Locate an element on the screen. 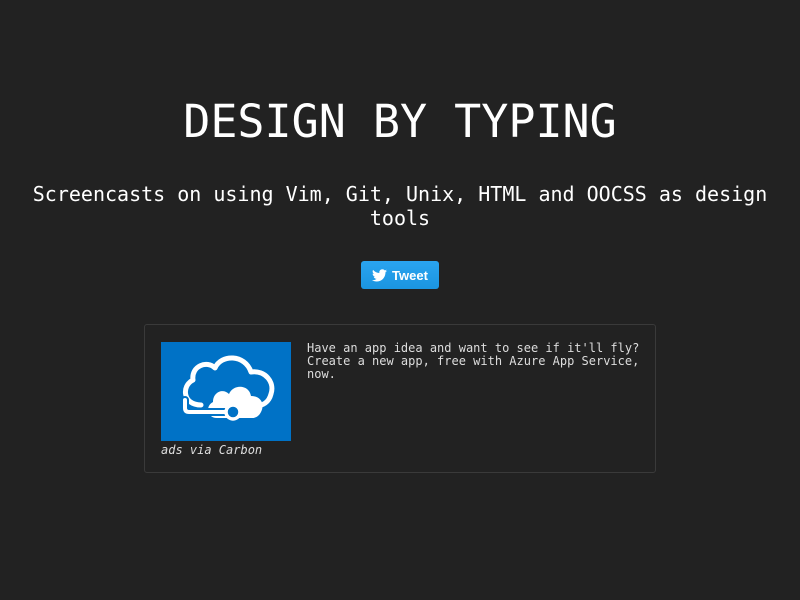 The width and height of the screenshot is (800, 600). ad-image-link is located at coordinates (226, 391).